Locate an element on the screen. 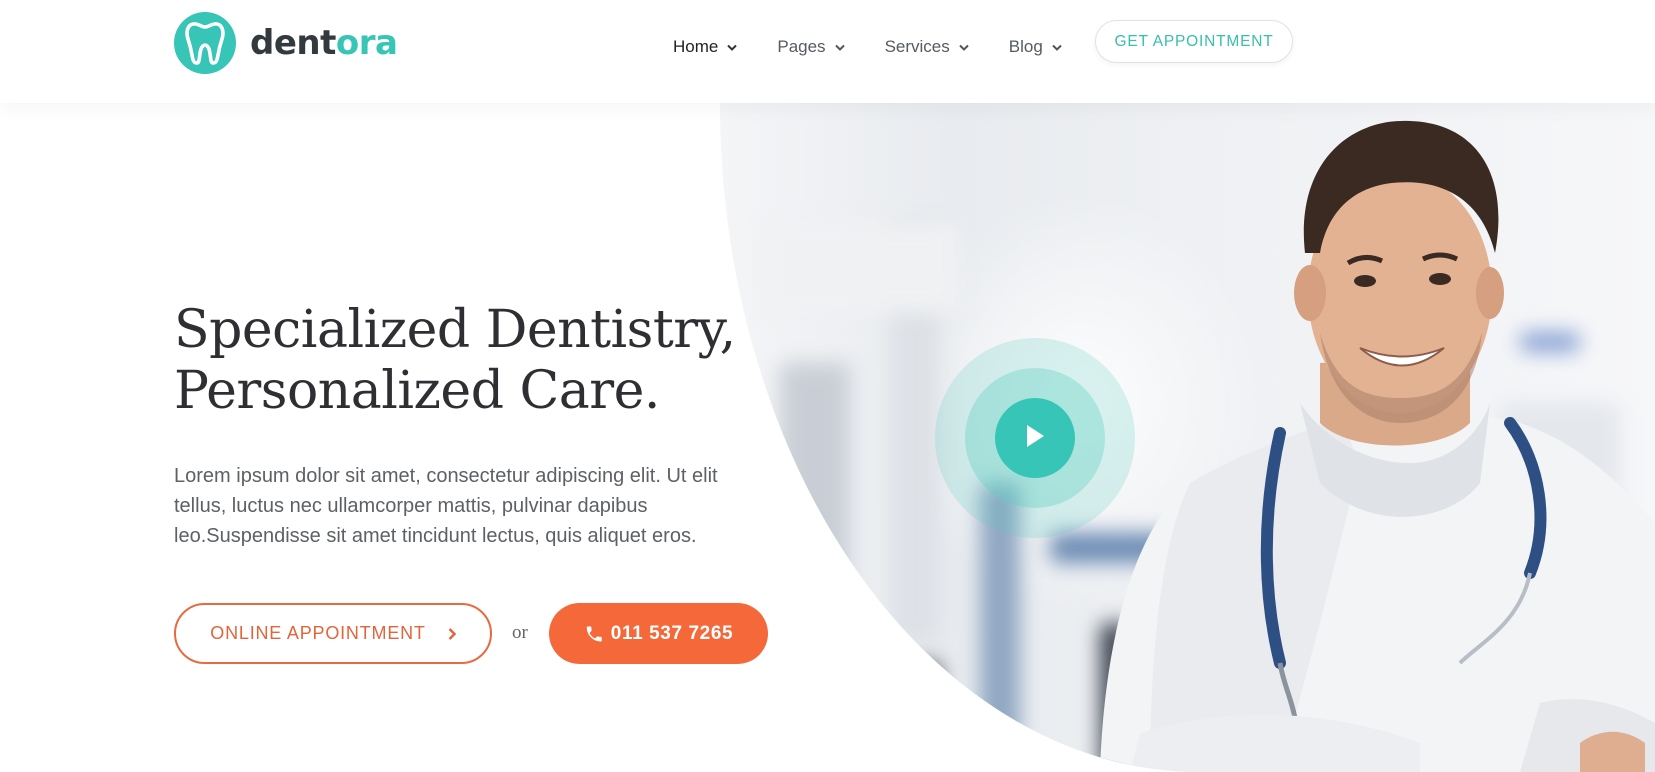 The width and height of the screenshot is (1655, 772). nav-item-label: Pages is located at coordinates (801, 46).